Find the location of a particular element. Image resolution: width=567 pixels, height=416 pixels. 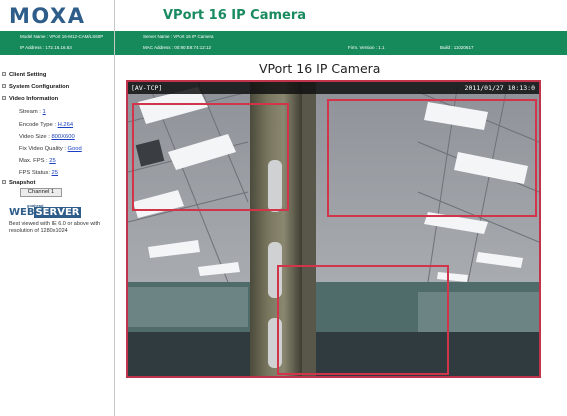

nav-video-information: Video Information is located at coordinates (30, 99).